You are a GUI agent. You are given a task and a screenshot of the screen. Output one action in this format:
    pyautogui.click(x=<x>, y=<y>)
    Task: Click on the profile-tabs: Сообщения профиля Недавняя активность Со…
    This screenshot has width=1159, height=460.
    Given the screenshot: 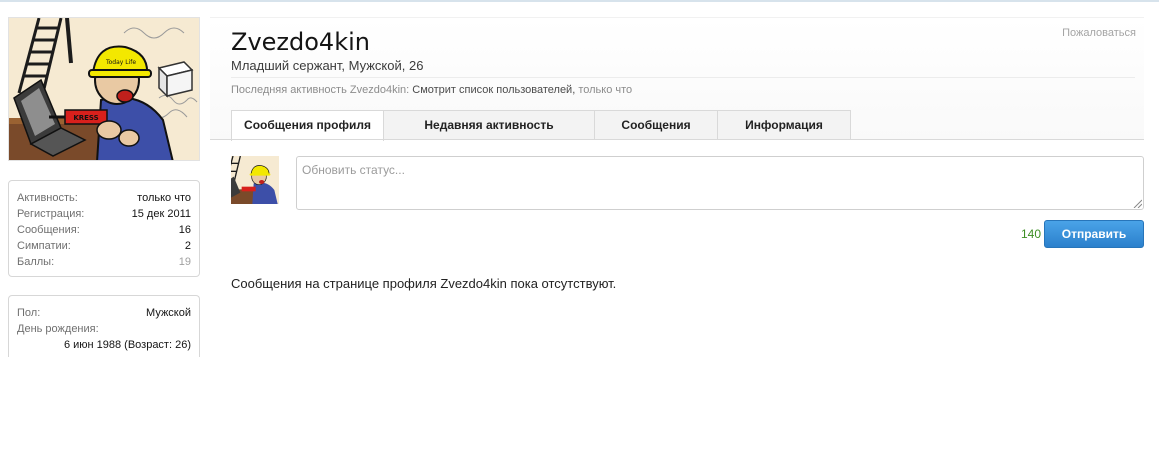 What is the action you would take?
    pyautogui.click(x=541, y=125)
    